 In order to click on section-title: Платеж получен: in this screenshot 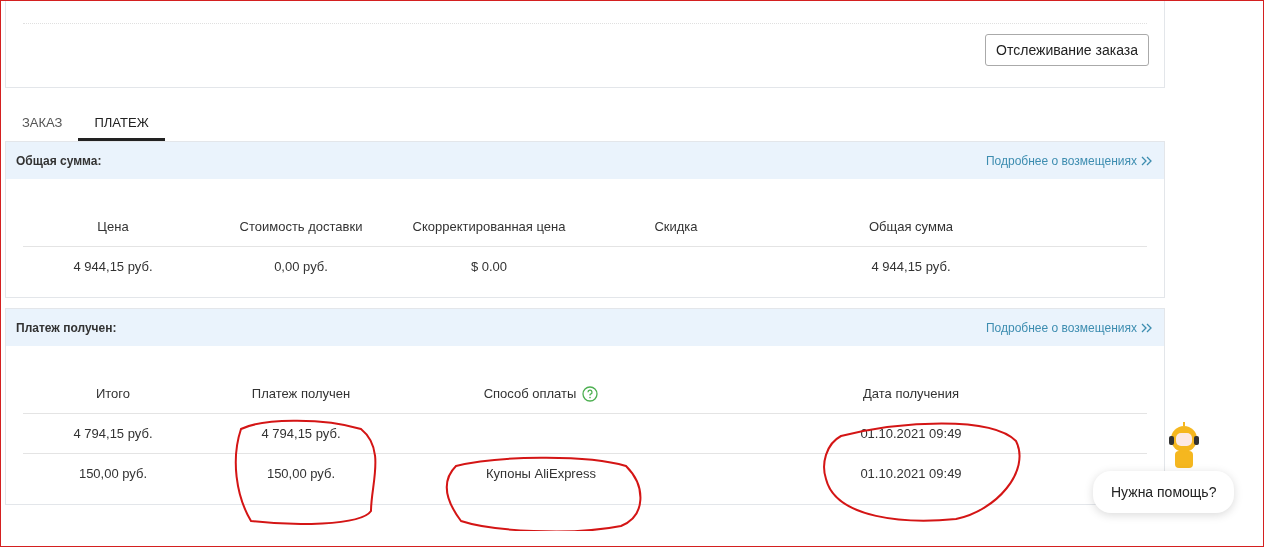, I will do `click(66, 328)`.